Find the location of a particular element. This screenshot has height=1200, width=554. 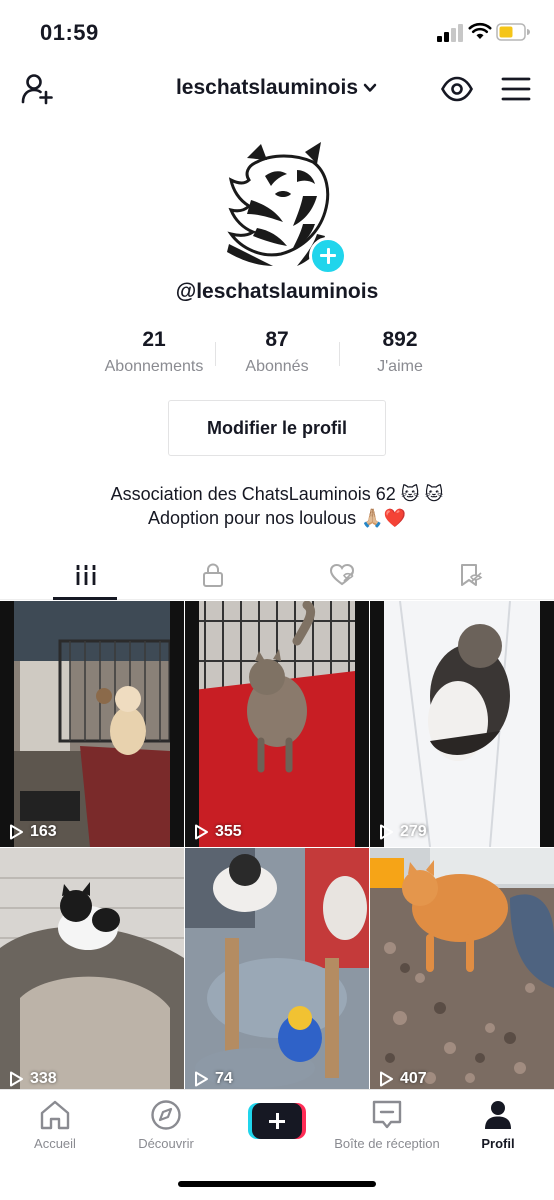

tab-saved is located at coordinates (469, 576).